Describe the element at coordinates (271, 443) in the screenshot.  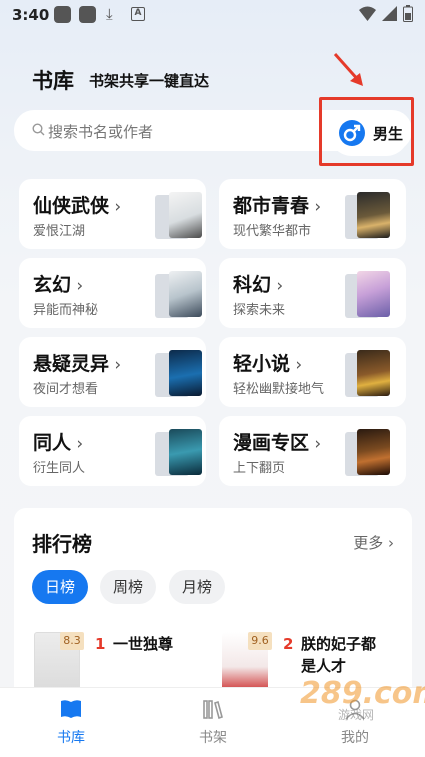
I see `category-title: 漫画专区` at that location.